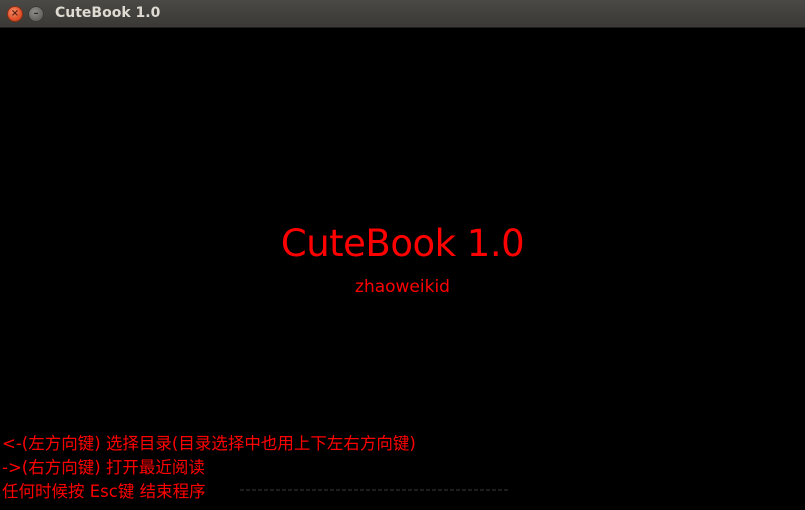  Describe the element at coordinates (402, 14) in the screenshot. I see `title-bar: × – CuteBook 1.0` at that location.